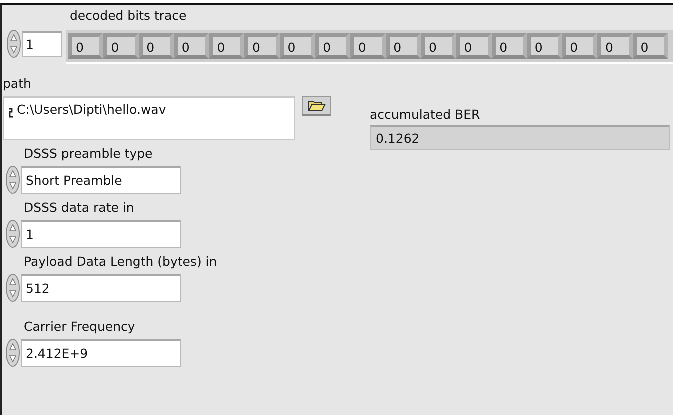 The image size is (673, 415). Describe the element at coordinates (425, 115) in the screenshot. I see `indicator-label: accumulated BER` at that location.